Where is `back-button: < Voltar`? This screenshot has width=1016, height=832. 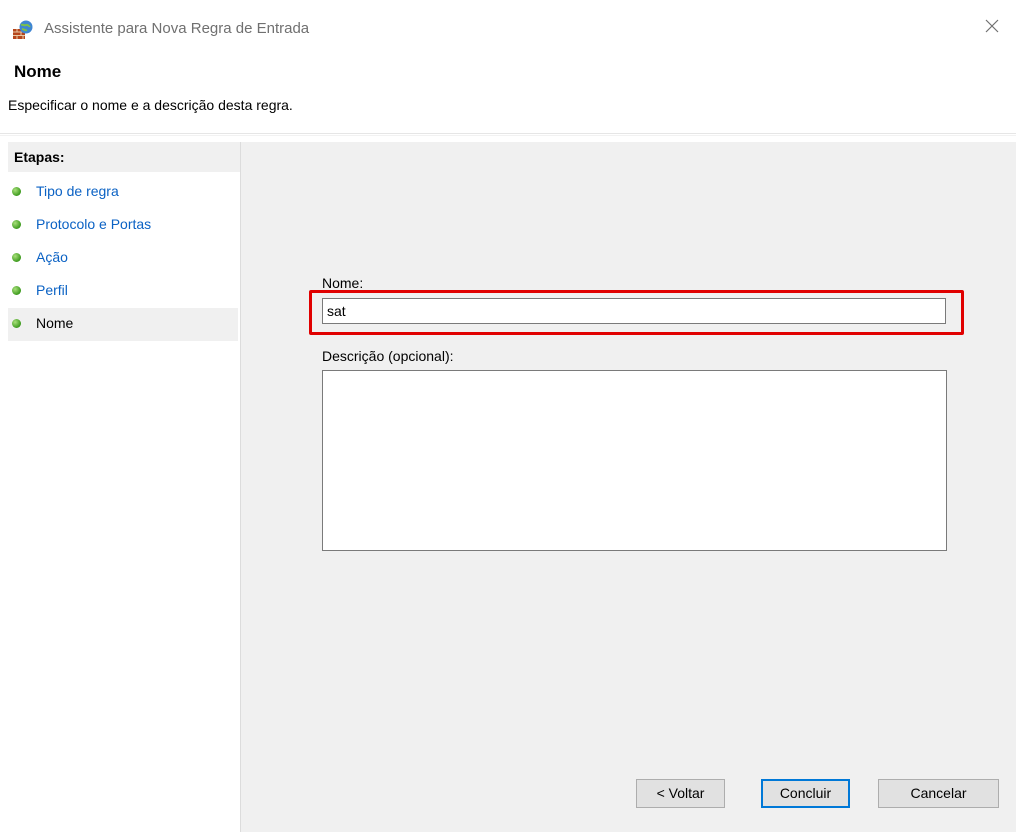
back-button: < Voltar is located at coordinates (680, 793).